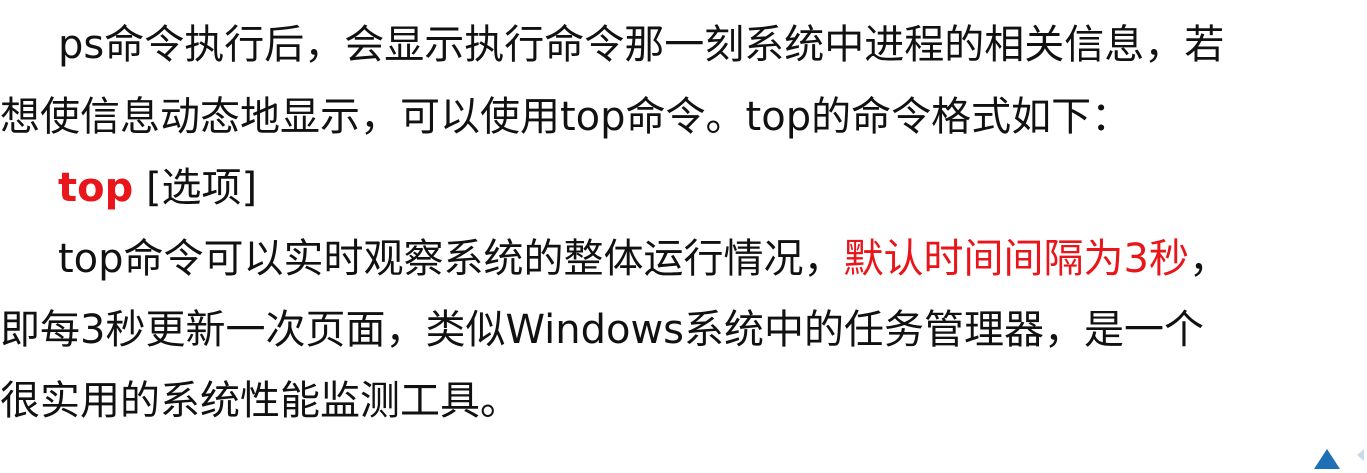 This screenshot has height=473, width=1367. I want to click on command-name: top, so click(96, 188).